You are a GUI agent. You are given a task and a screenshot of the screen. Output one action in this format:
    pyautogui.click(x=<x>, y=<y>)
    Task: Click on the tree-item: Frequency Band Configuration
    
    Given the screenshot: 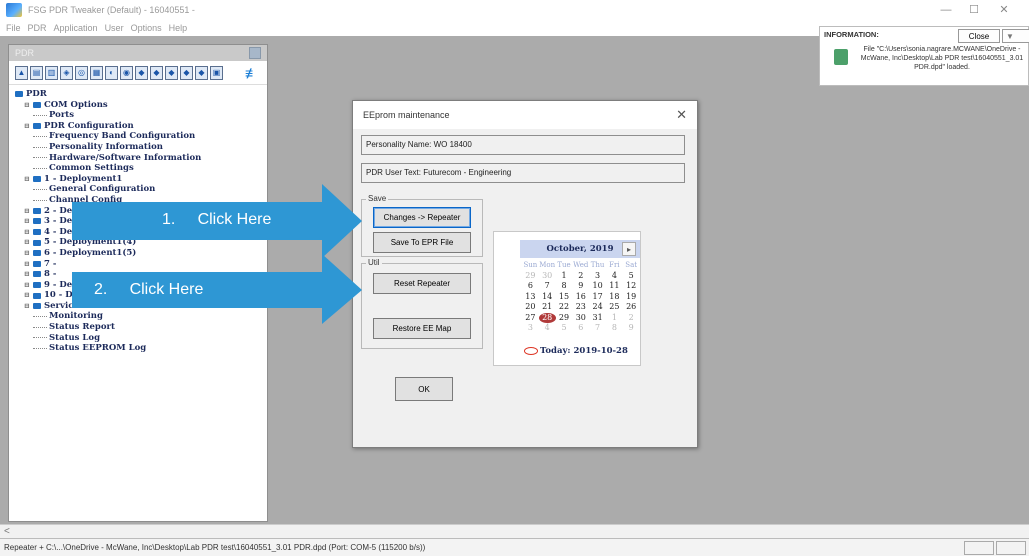 What is the action you would take?
    pyautogui.click(x=141, y=136)
    